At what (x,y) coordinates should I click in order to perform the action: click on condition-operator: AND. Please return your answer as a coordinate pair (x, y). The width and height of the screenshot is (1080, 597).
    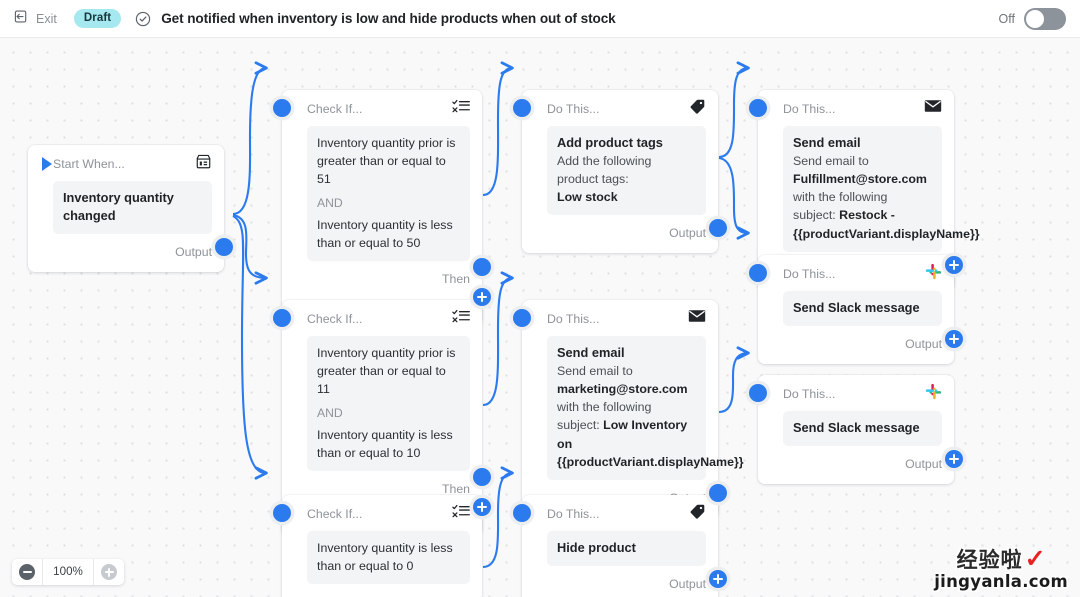
    Looking at the image, I should click on (330, 202).